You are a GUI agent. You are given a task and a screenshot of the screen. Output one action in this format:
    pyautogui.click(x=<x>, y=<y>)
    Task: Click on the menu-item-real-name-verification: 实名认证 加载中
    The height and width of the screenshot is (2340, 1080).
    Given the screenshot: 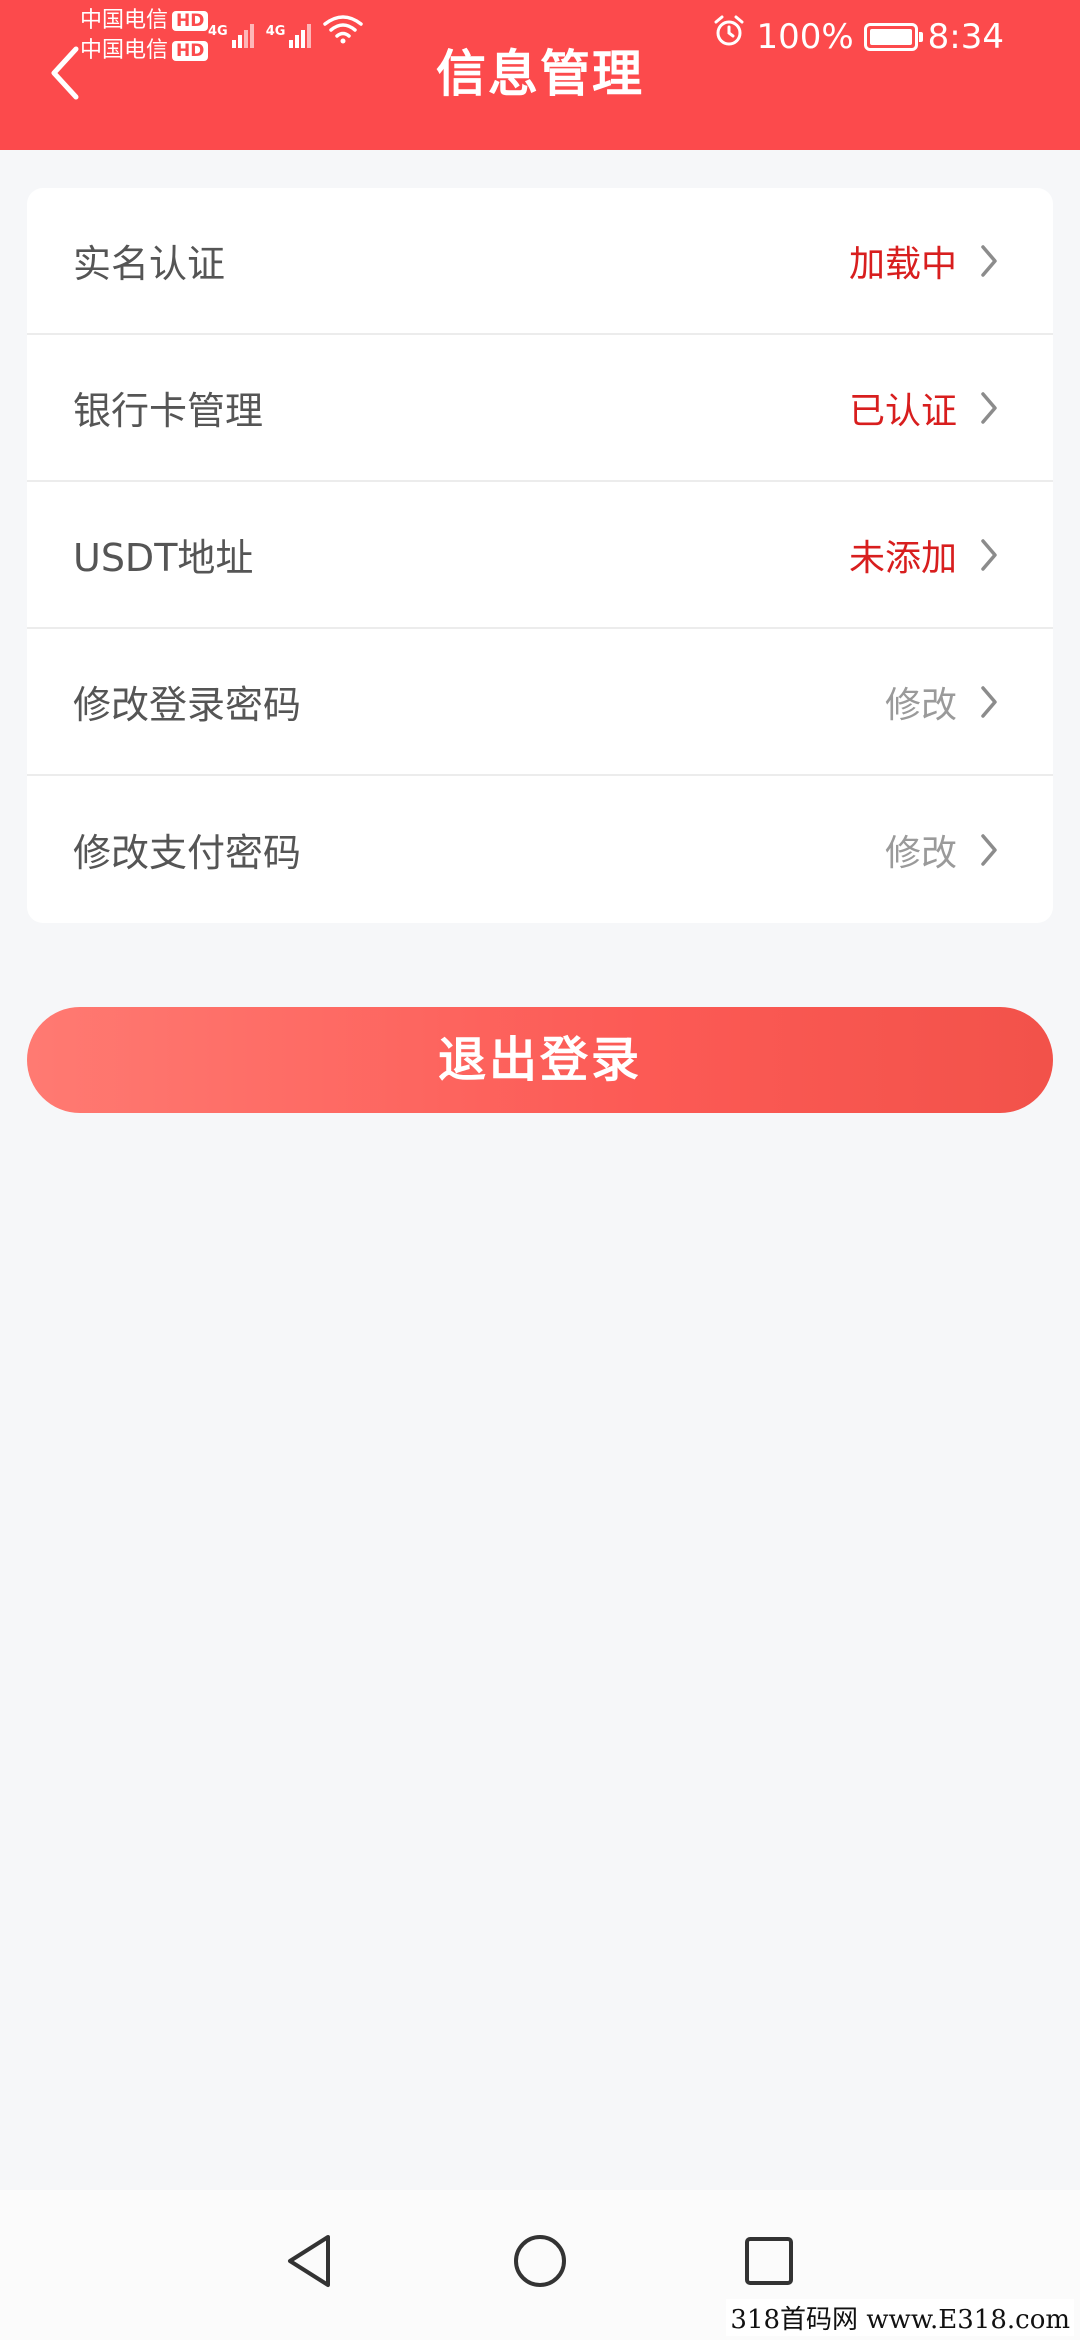 What is the action you would take?
    pyautogui.click(x=540, y=261)
    